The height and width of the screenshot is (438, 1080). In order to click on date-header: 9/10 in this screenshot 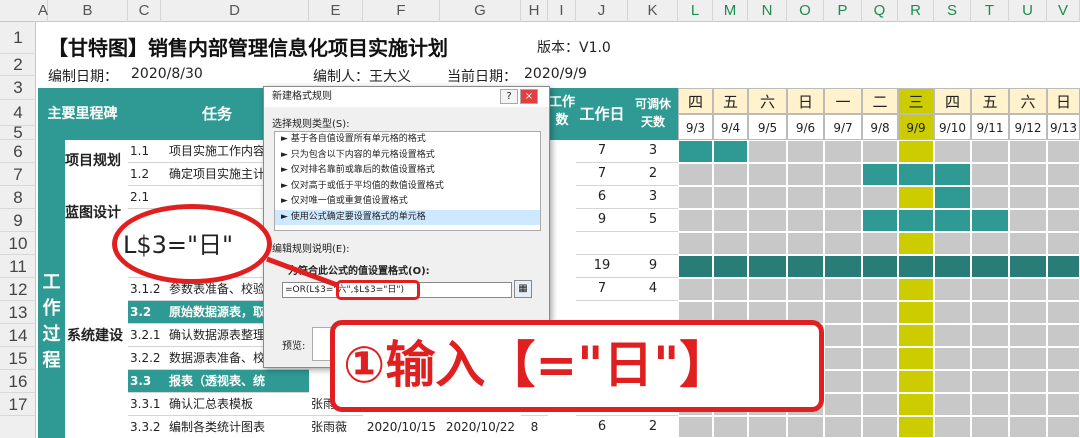, I will do `click(952, 127)`.